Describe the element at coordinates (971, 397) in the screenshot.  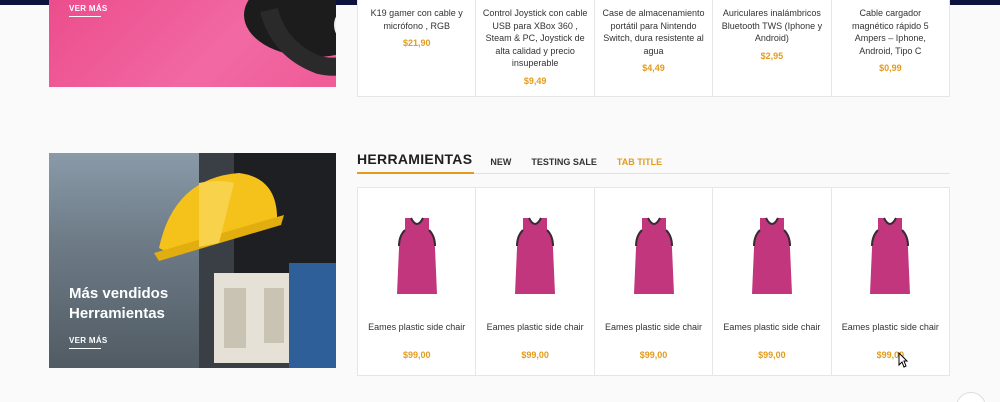
I see `scroll-to-top-button` at that location.